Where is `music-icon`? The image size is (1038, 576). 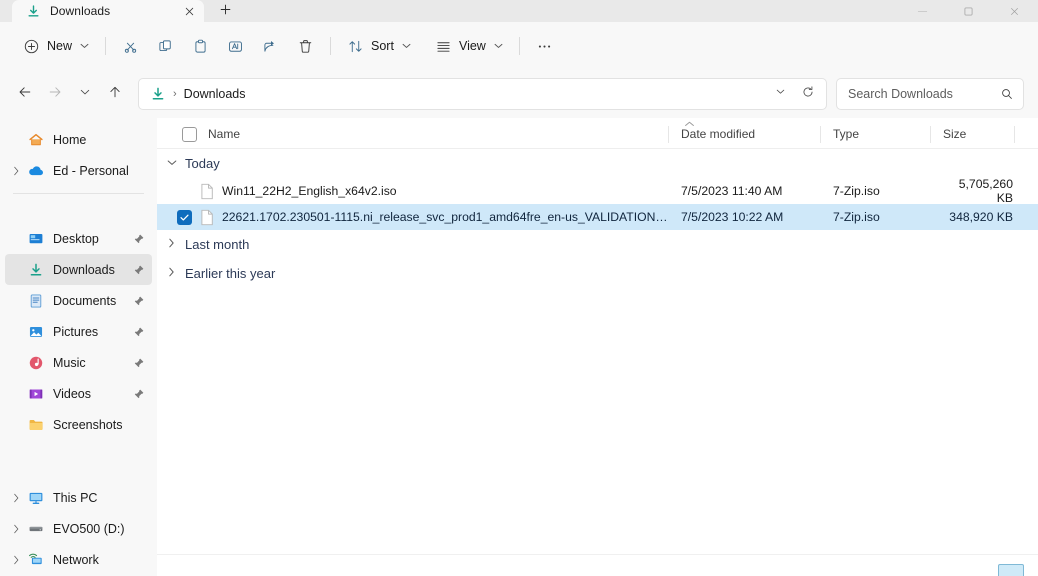 music-icon is located at coordinates (35, 362).